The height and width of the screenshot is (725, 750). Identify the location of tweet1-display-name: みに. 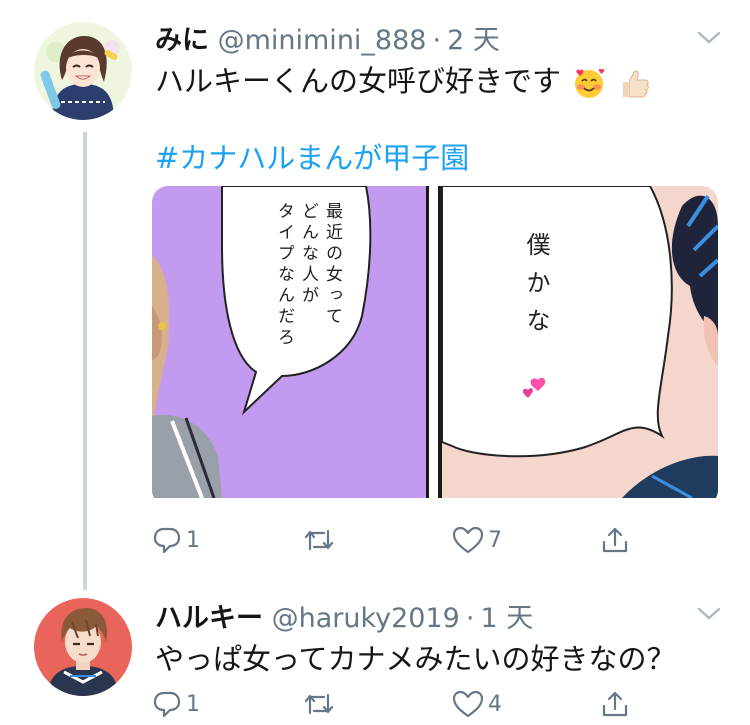
(182, 40).